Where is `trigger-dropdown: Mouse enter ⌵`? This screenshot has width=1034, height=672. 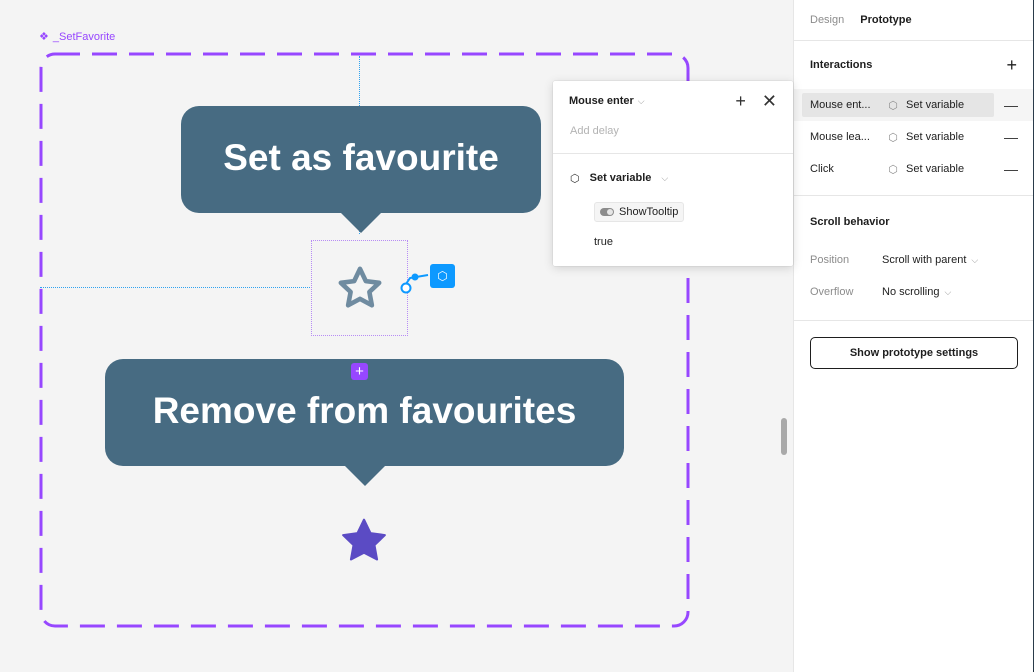 trigger-dropdown: Mouse enter ⌵ is located at coordinates (607, 101).